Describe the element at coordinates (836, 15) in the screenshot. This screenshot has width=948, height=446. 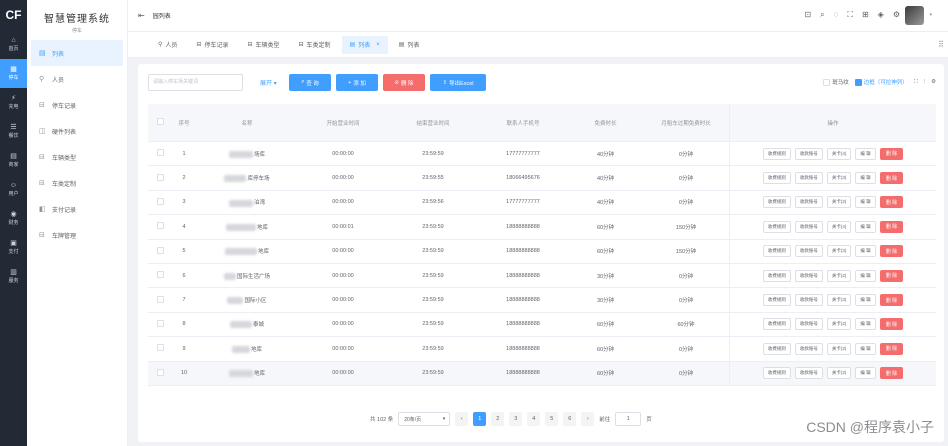
I see `bell-icon: ◌` at that location.